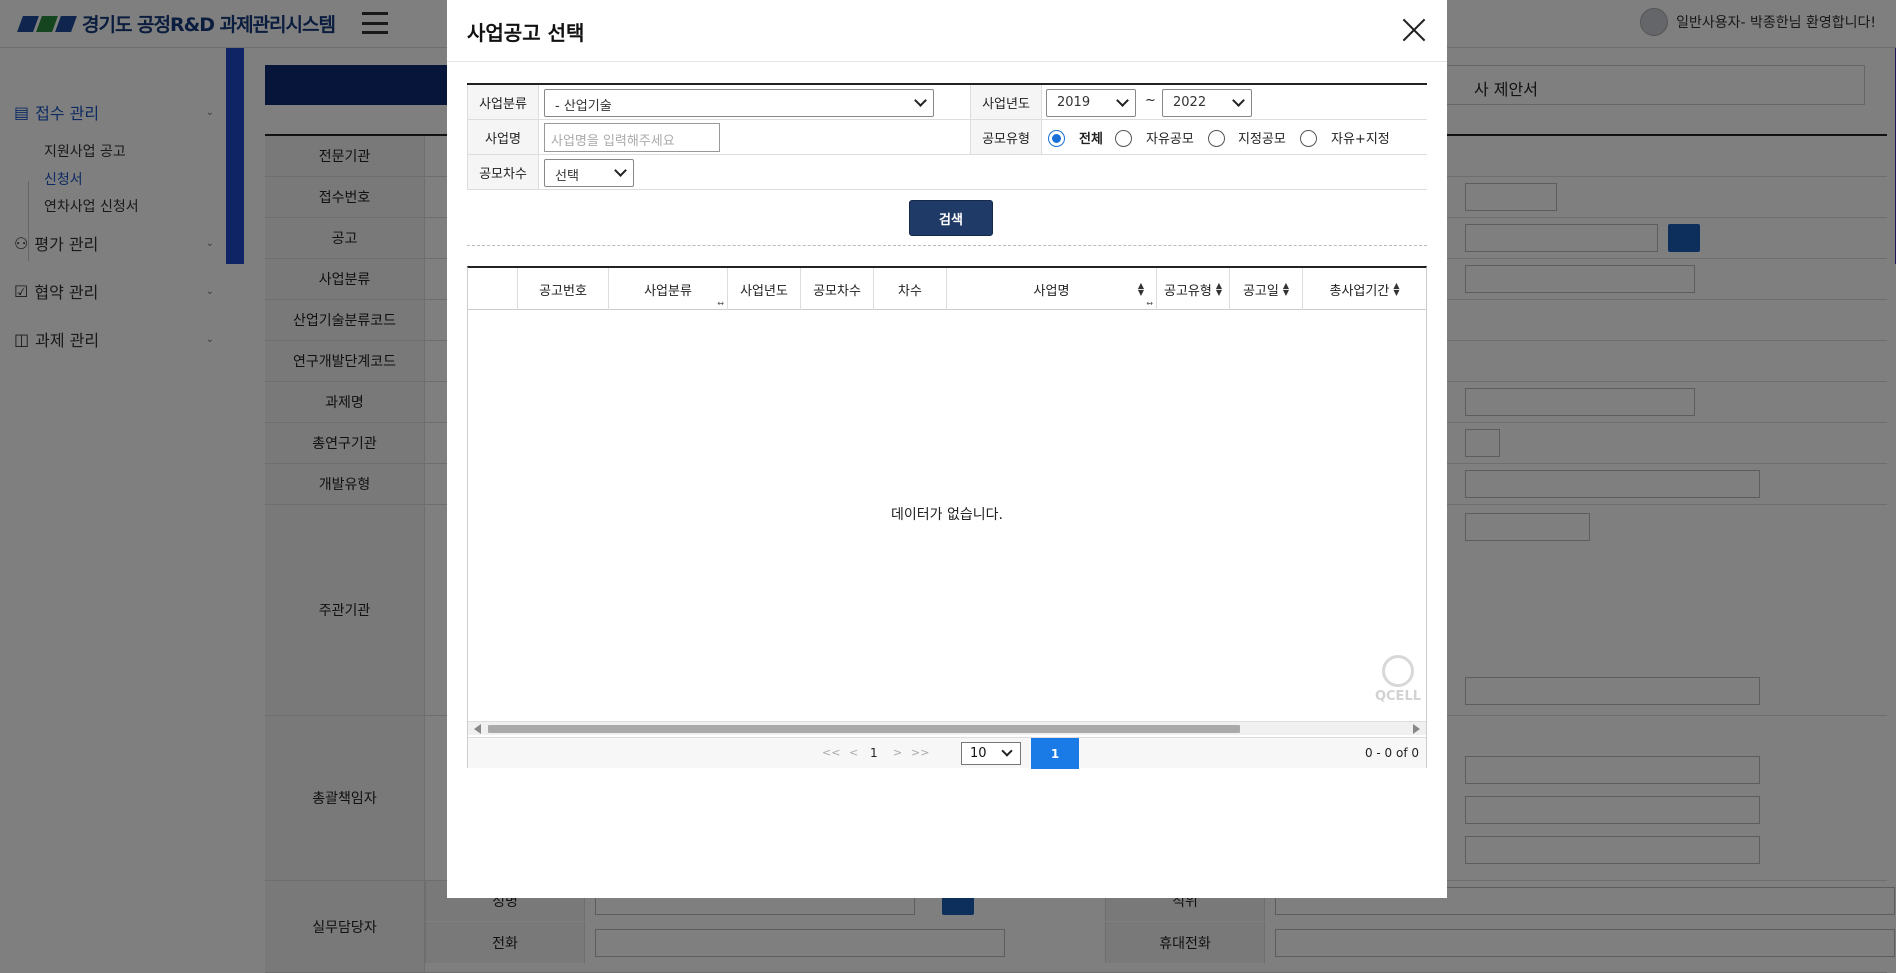 The width and height of the screenshot is (1896, 973). I want to click on scroll-thumb, so click(864, 729).